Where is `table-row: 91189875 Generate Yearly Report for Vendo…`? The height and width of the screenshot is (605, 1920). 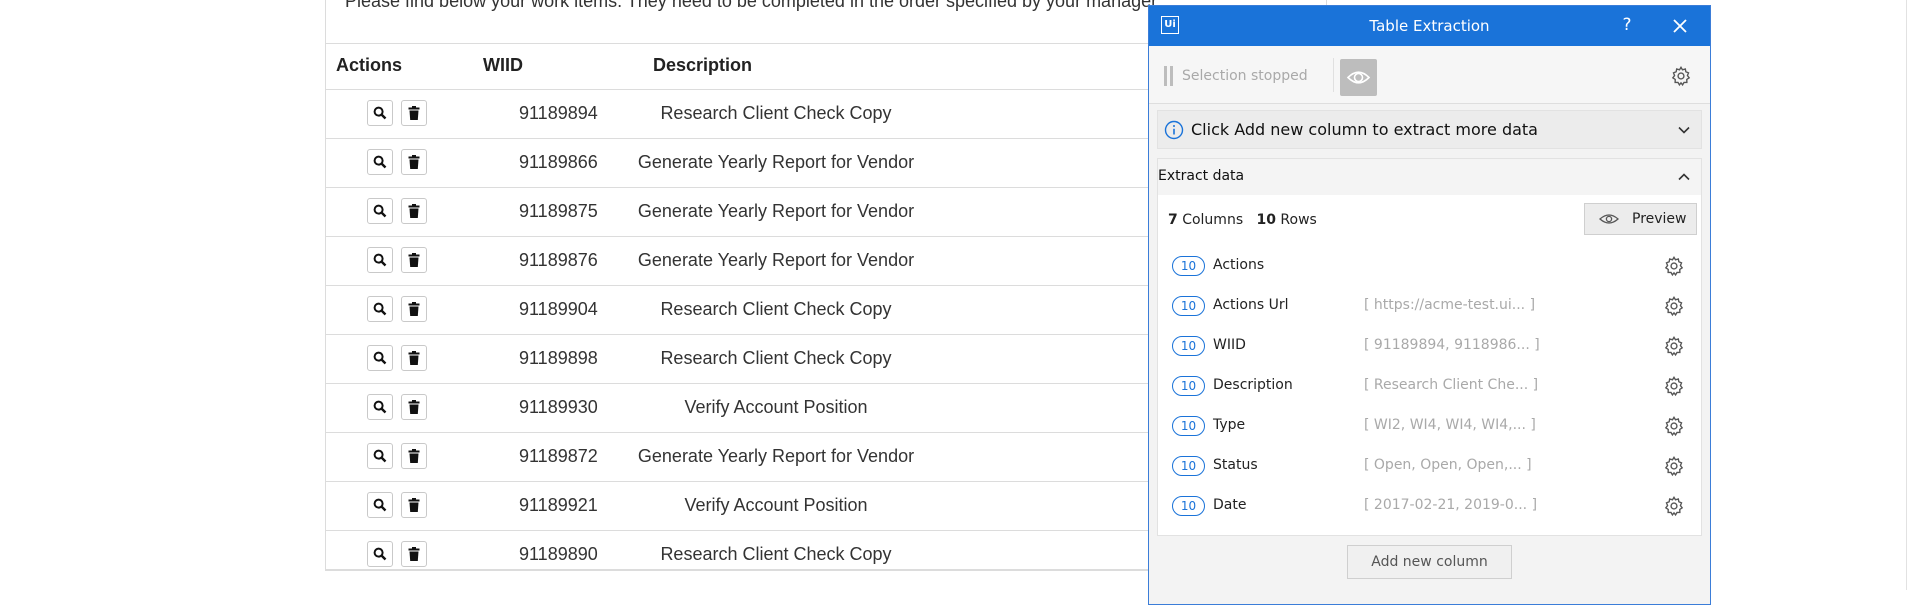
table-row: 91189875 Generate Yearly Report for Vendo… is located at coordinates (756, 211).